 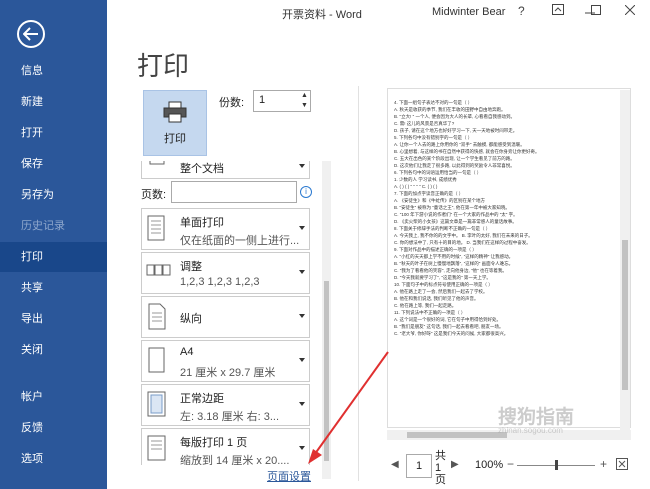 What do you see at coordinates (530, 430) in the screenshot?
I see `watermark-url: zhinan.sogou.com` at bounding box center [530, 430].